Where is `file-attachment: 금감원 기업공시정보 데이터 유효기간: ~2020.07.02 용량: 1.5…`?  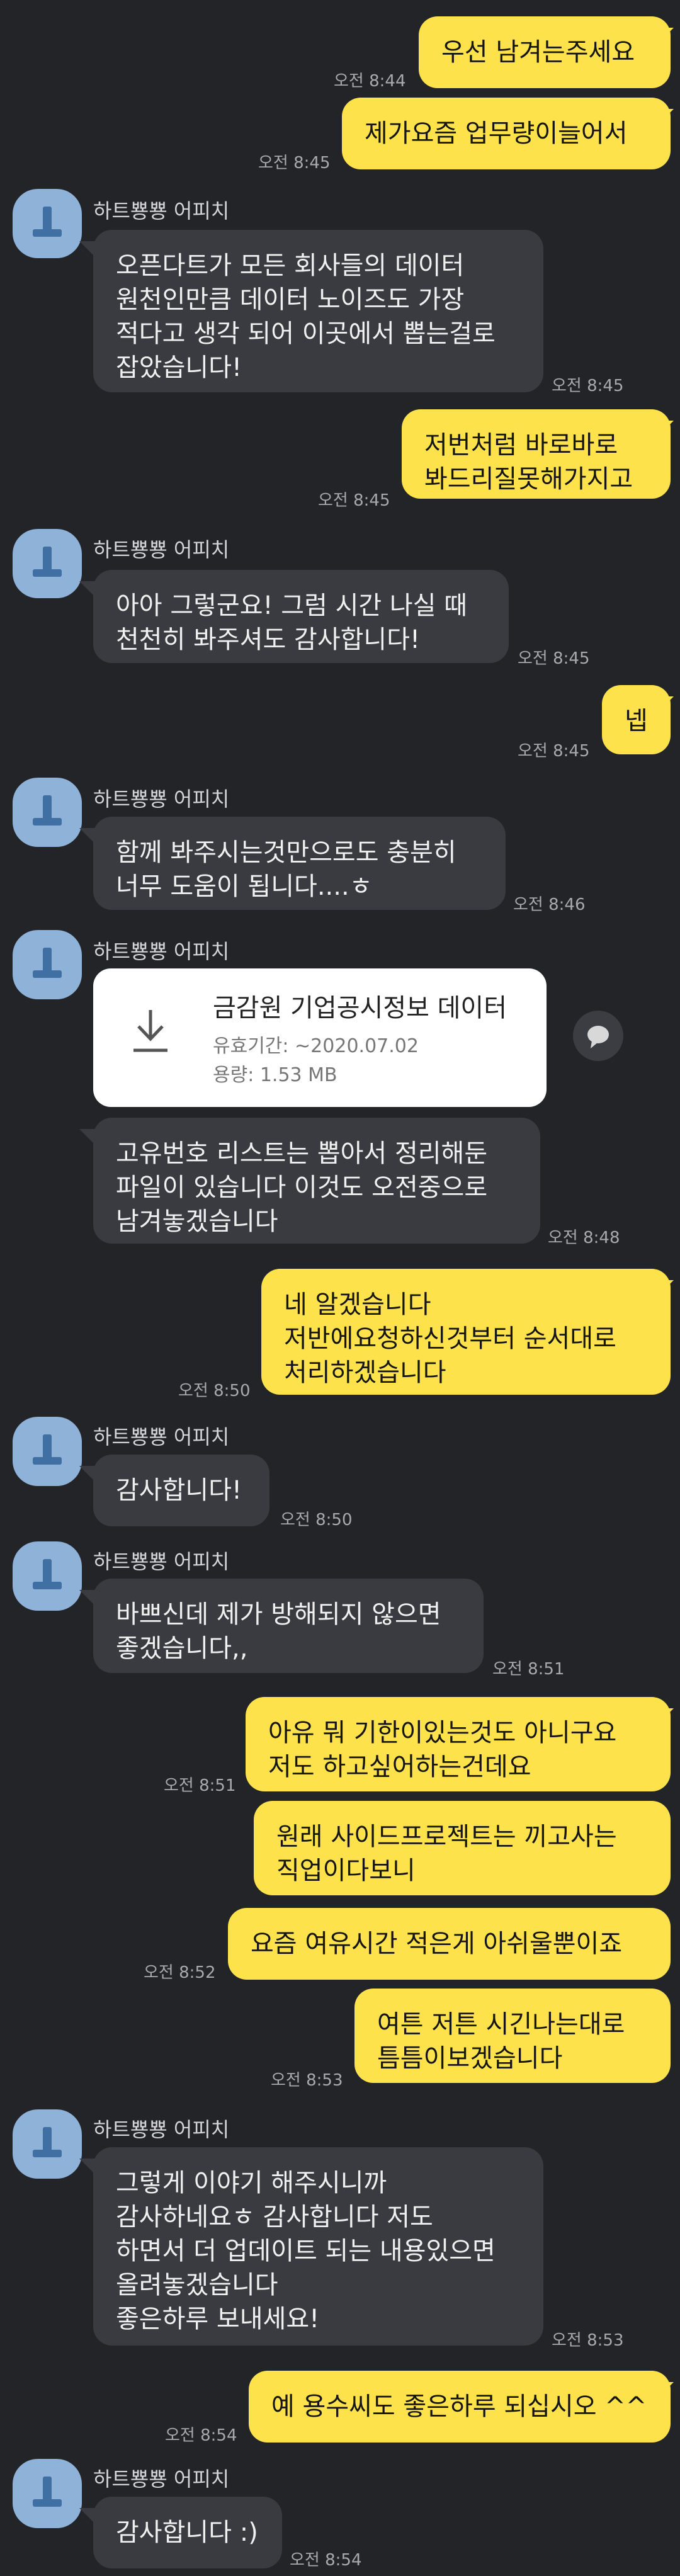 file-attachment: 금감원 기업공시정보 데이터 유효기간: ~2020.07.02 용량: 1.5… is located at coordinates (320, 1037).